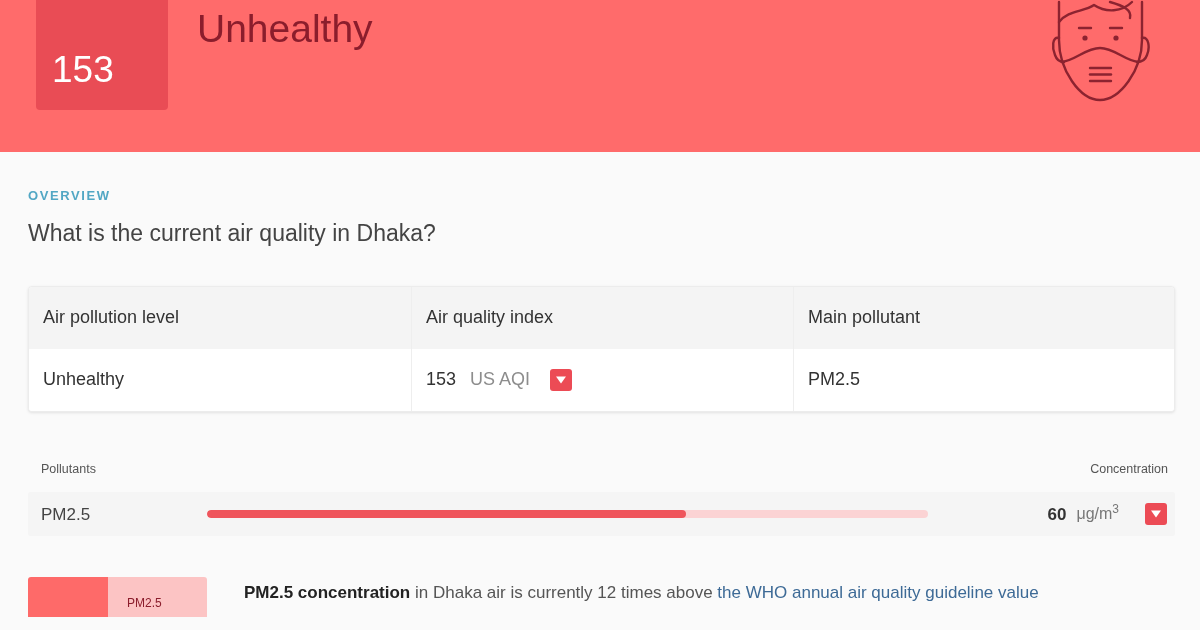 This screenshot has width=1200, height=630. Describe the element at coordinates (102, 55) in the screenshot. I see `aqi-tile: 153` at that location.